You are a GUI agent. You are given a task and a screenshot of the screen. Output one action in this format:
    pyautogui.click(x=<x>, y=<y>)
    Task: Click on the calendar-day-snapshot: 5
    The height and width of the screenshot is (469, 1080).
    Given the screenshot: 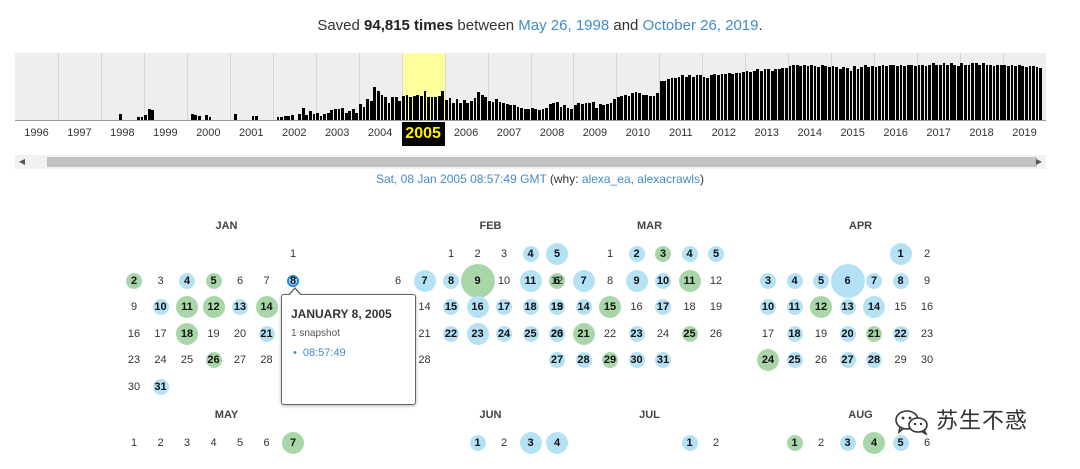 What is the action you would take?
    pyautogui.click(x=716, y=254)
    